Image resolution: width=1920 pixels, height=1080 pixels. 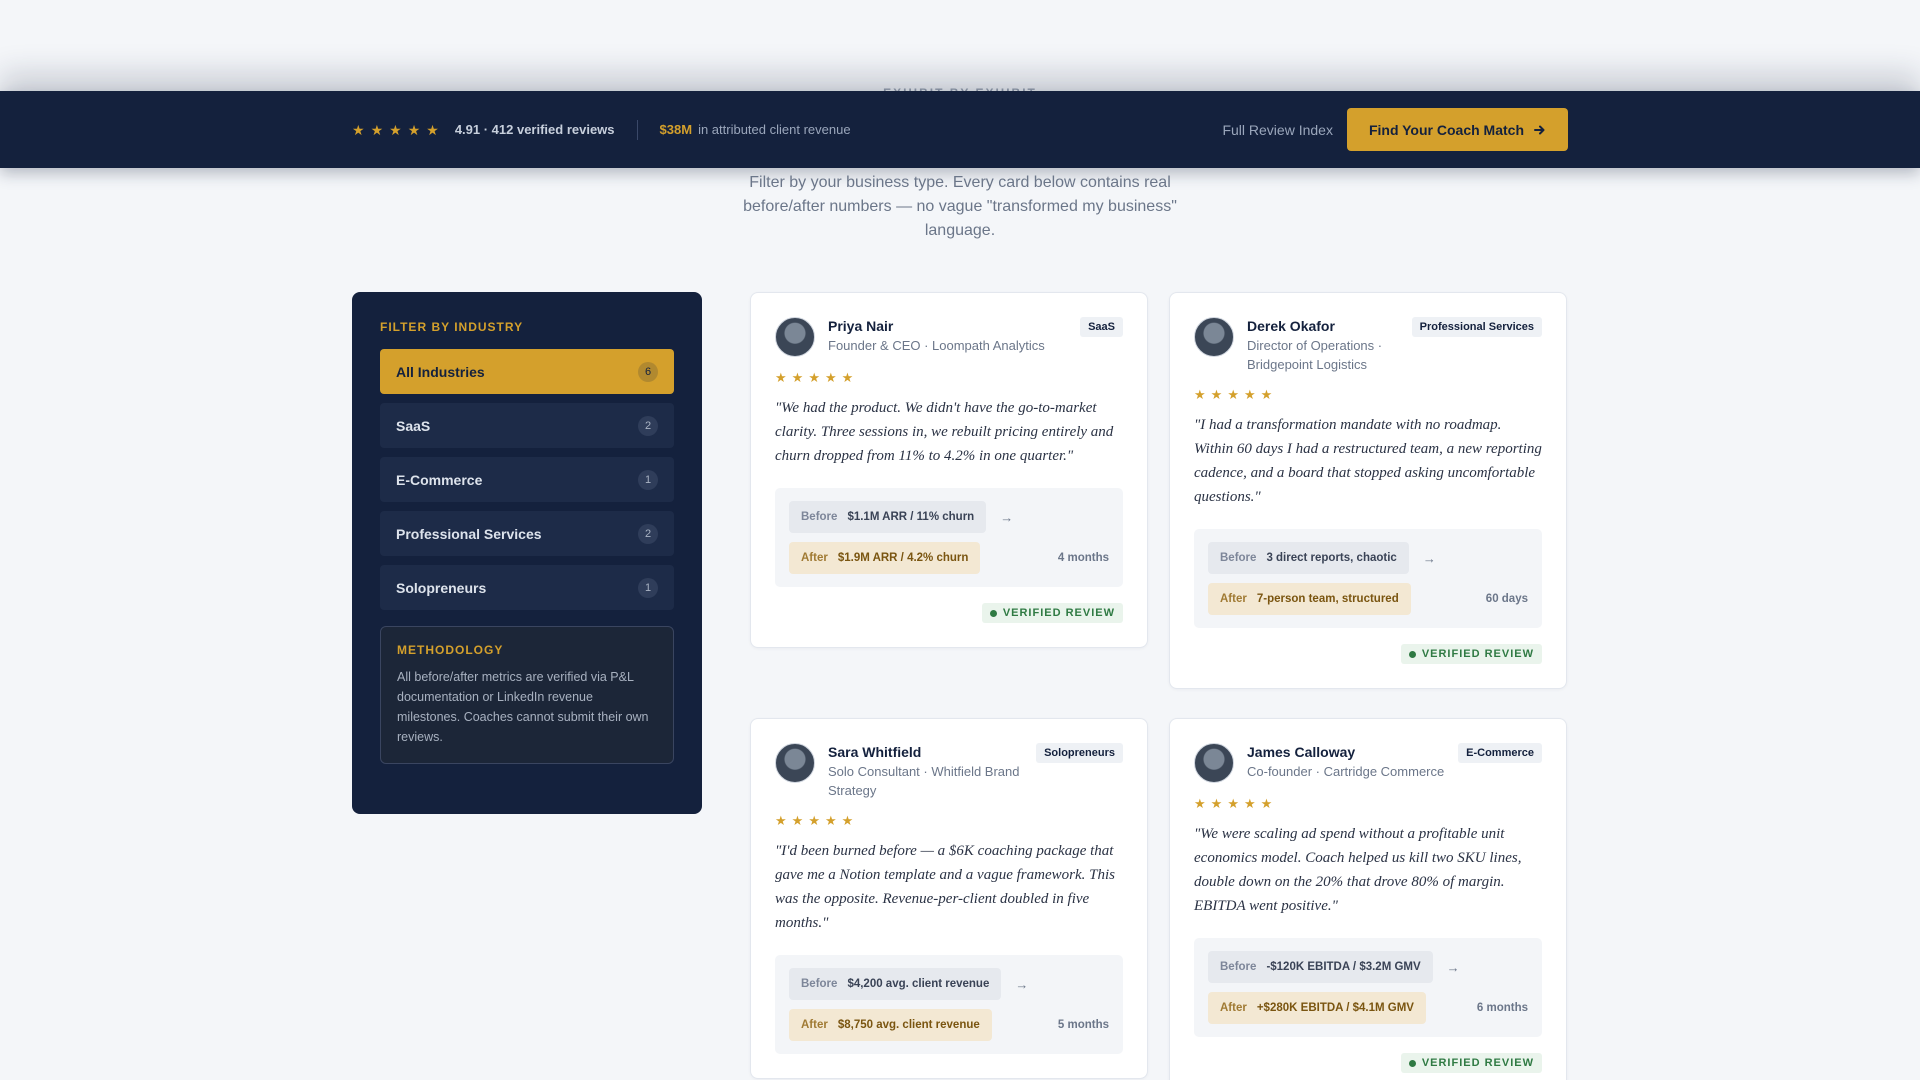 I want to click on filter-label: SaaS, so click(x=413, y=425).